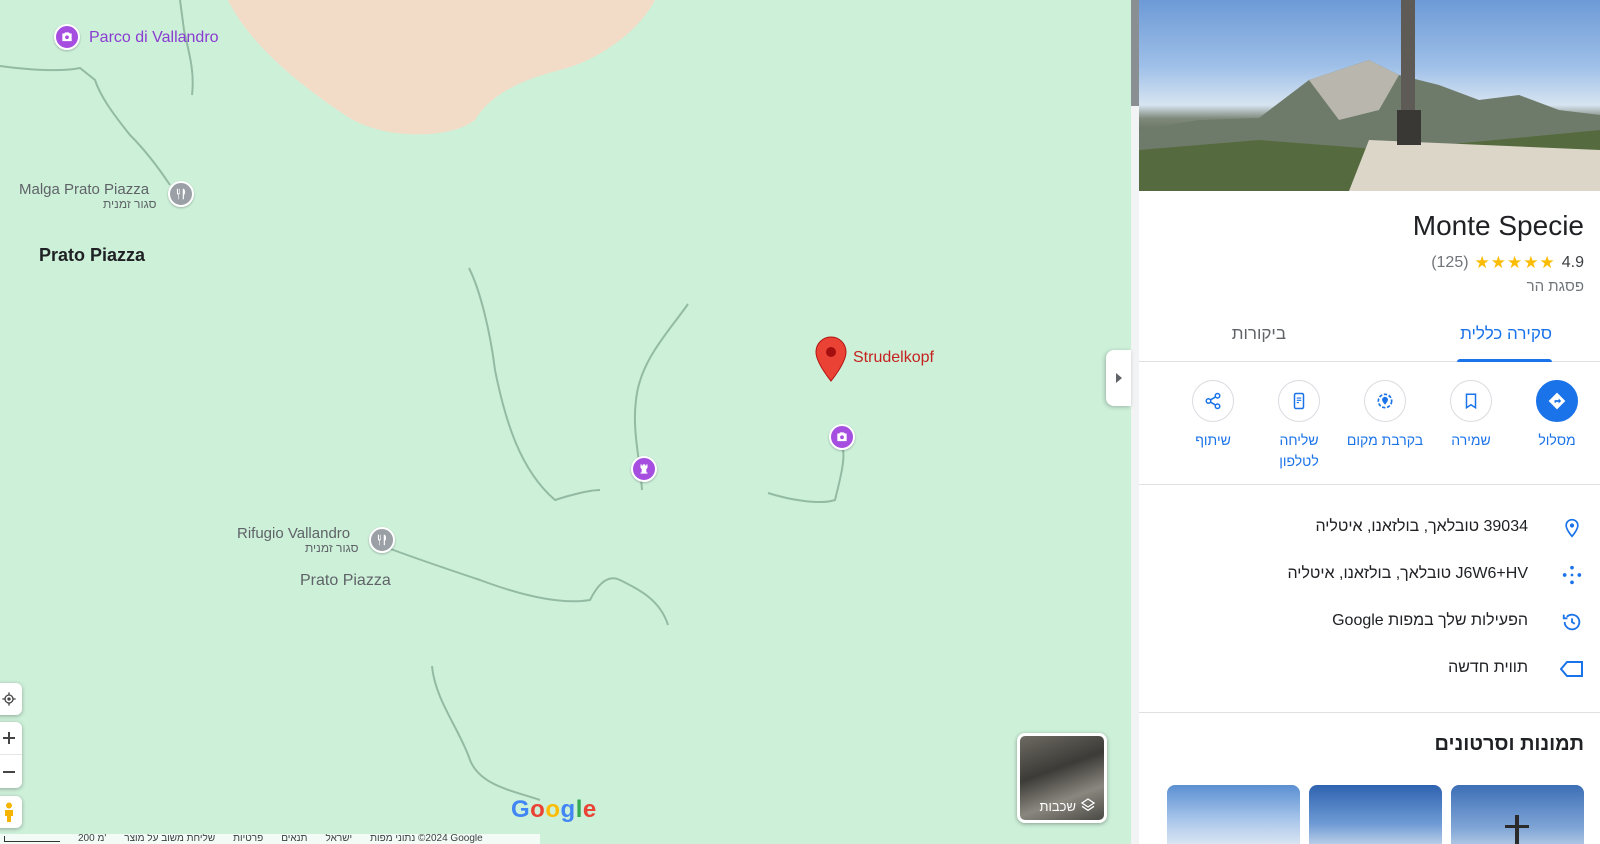  I want to click on minus-icon, so click(9, 771).